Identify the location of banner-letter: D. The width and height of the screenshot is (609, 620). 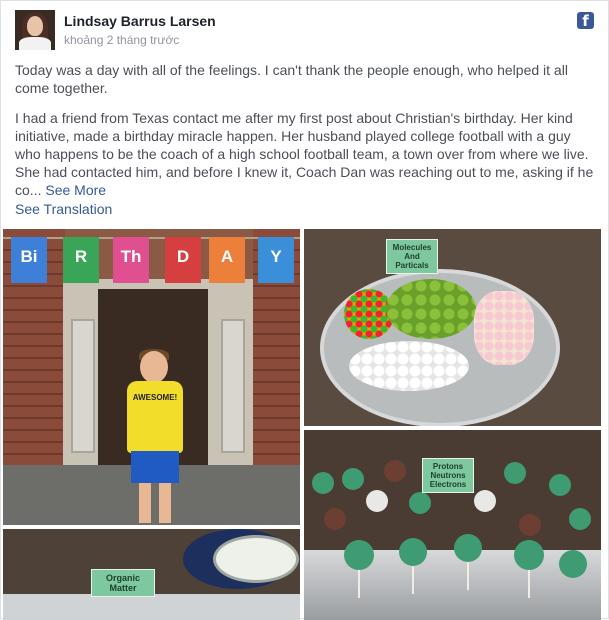
(183, 260).